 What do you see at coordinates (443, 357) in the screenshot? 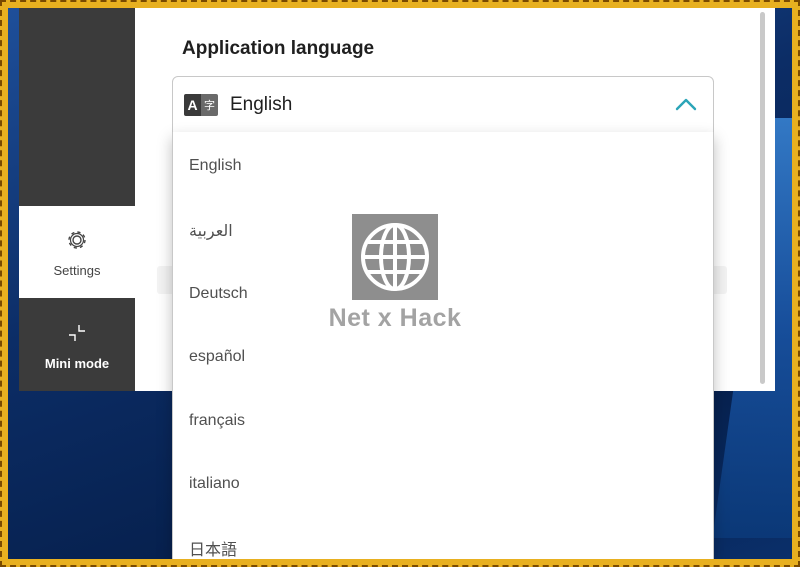
I see `language-option: español` at bounding box center [443, 357].